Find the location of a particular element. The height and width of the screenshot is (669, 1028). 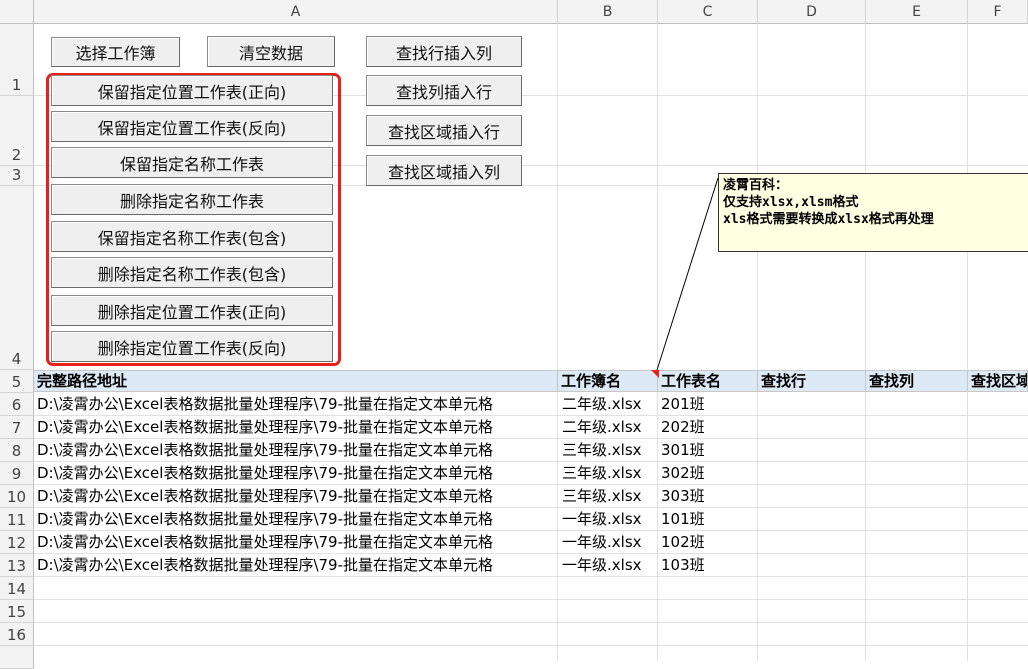

clear-data-button: 清空数据 is located at coordinates (271, 51).